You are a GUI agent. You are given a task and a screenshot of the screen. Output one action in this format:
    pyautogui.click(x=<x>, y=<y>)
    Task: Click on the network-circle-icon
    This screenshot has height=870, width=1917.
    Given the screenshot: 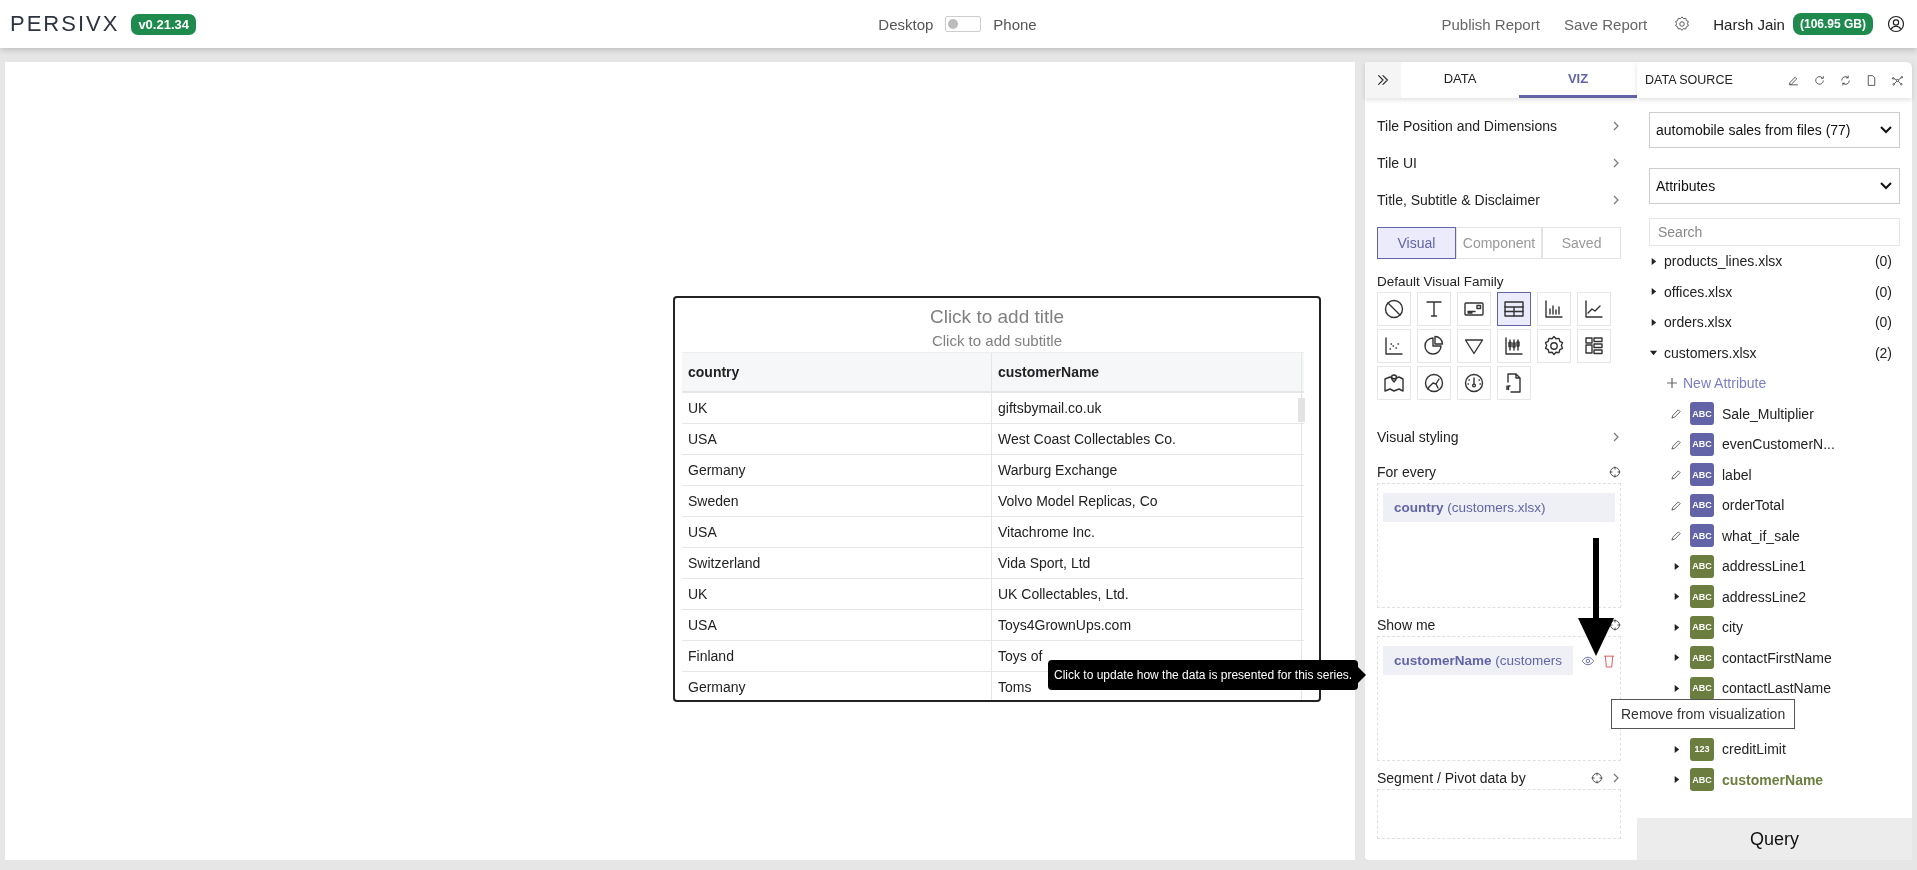 What is the action you would take?
    pyautogui.click(x=1434, y=383)
    